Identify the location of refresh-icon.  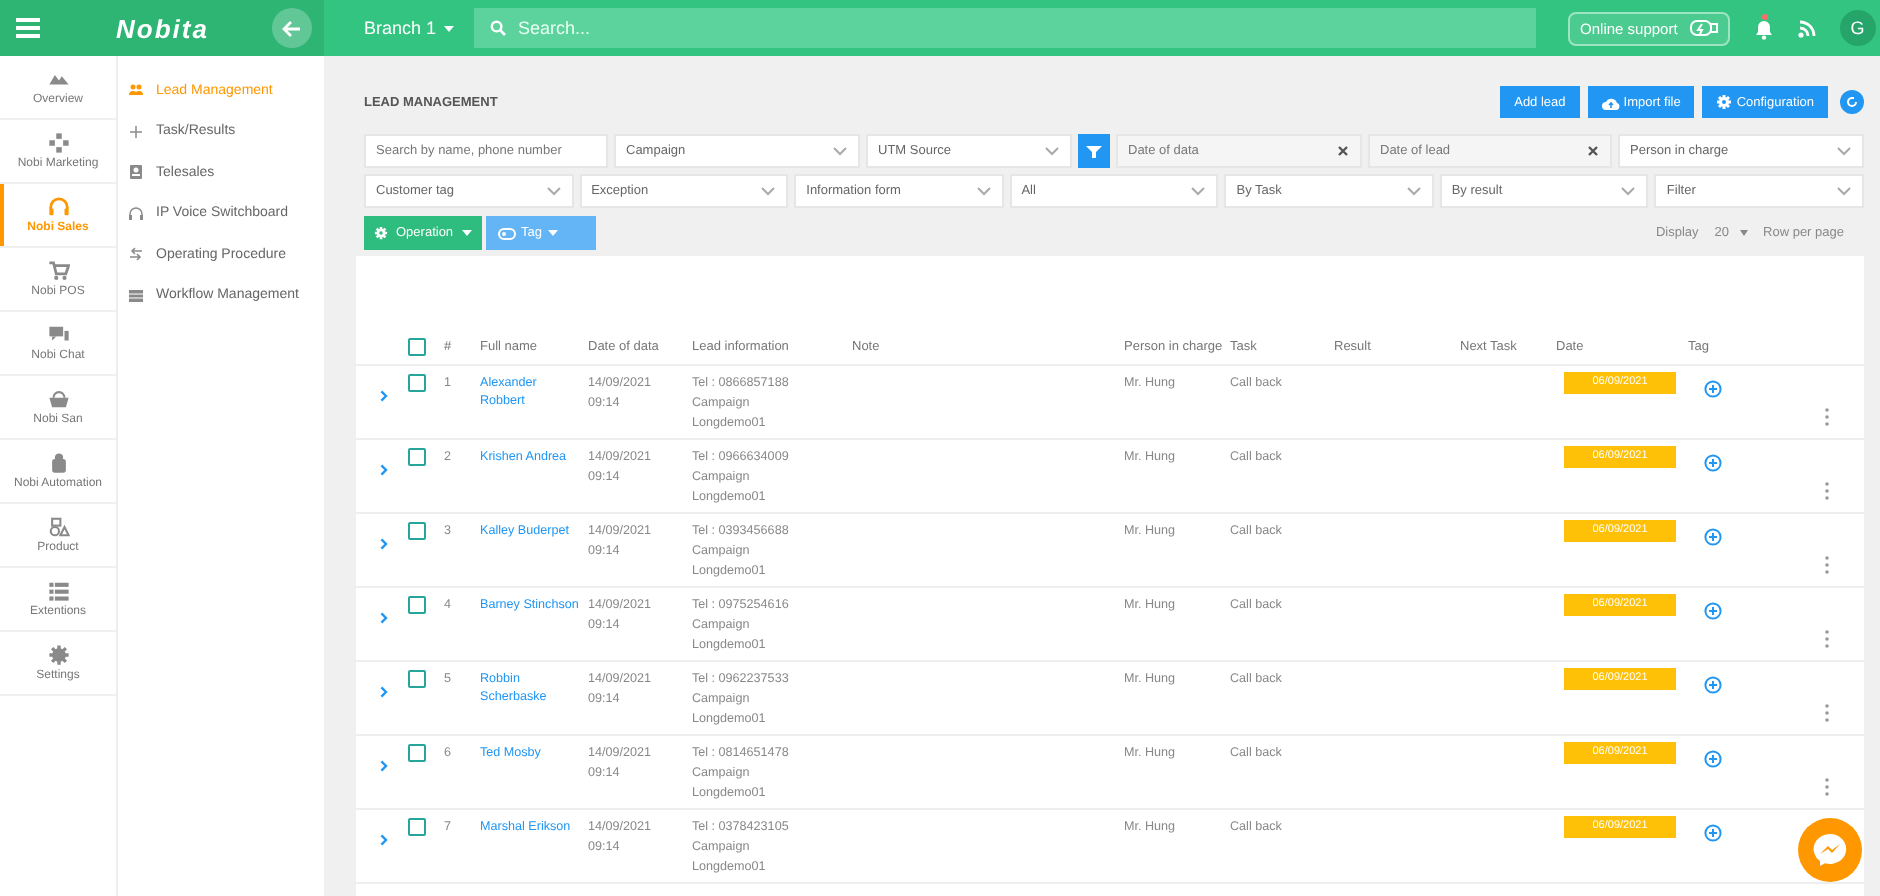
(1852, 102).